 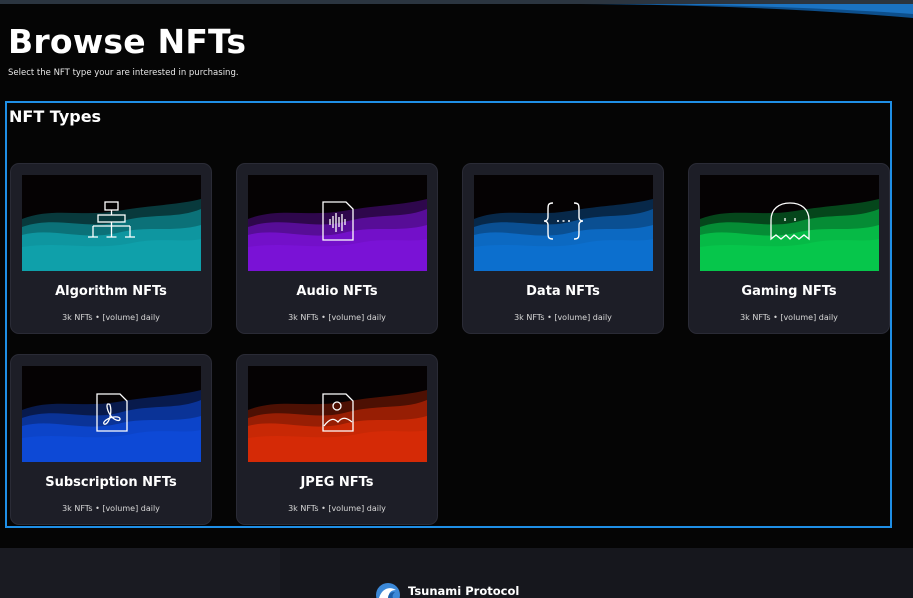 What do you see at coordinates (456, 573) in the screenshot?
I see `page-footer: Tsunami Protocol` at bounding box center [456, 573].